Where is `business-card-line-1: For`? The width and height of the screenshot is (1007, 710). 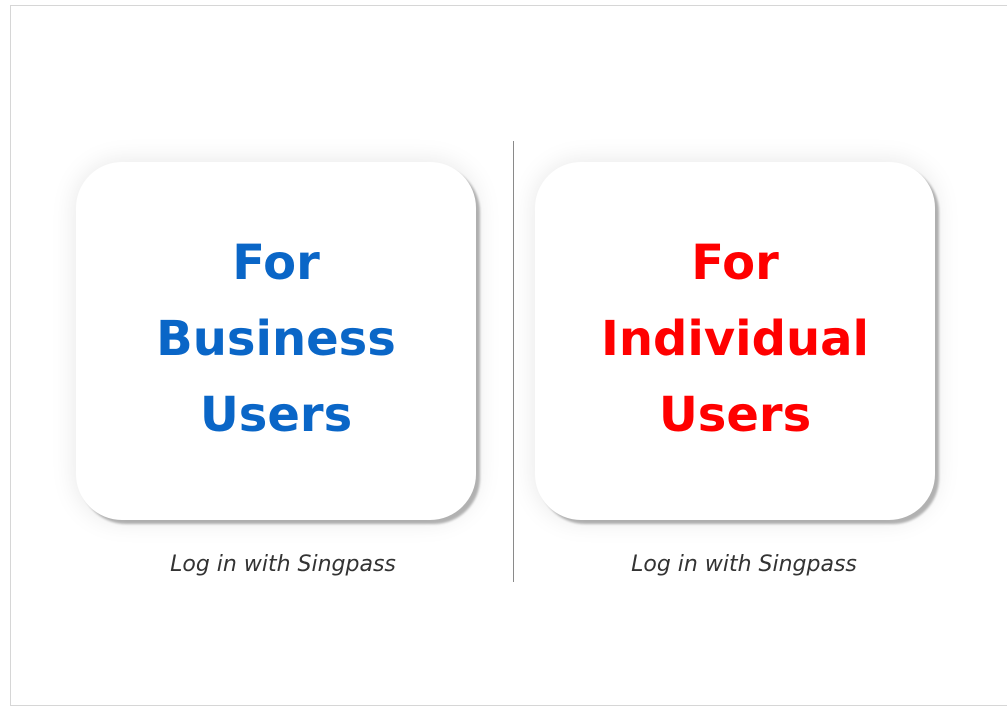 business-card-line-1: For is located at coordinates (276, 263).